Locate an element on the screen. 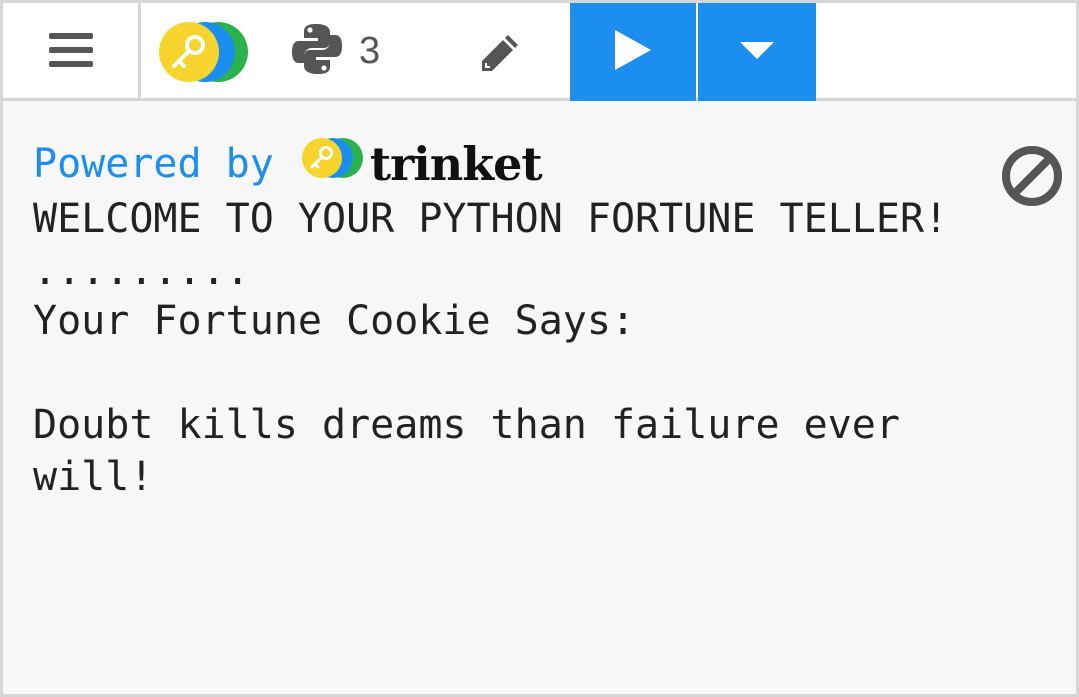 This screenshot has width=1079, height=697. run-button is located at coordinates (633, 52).